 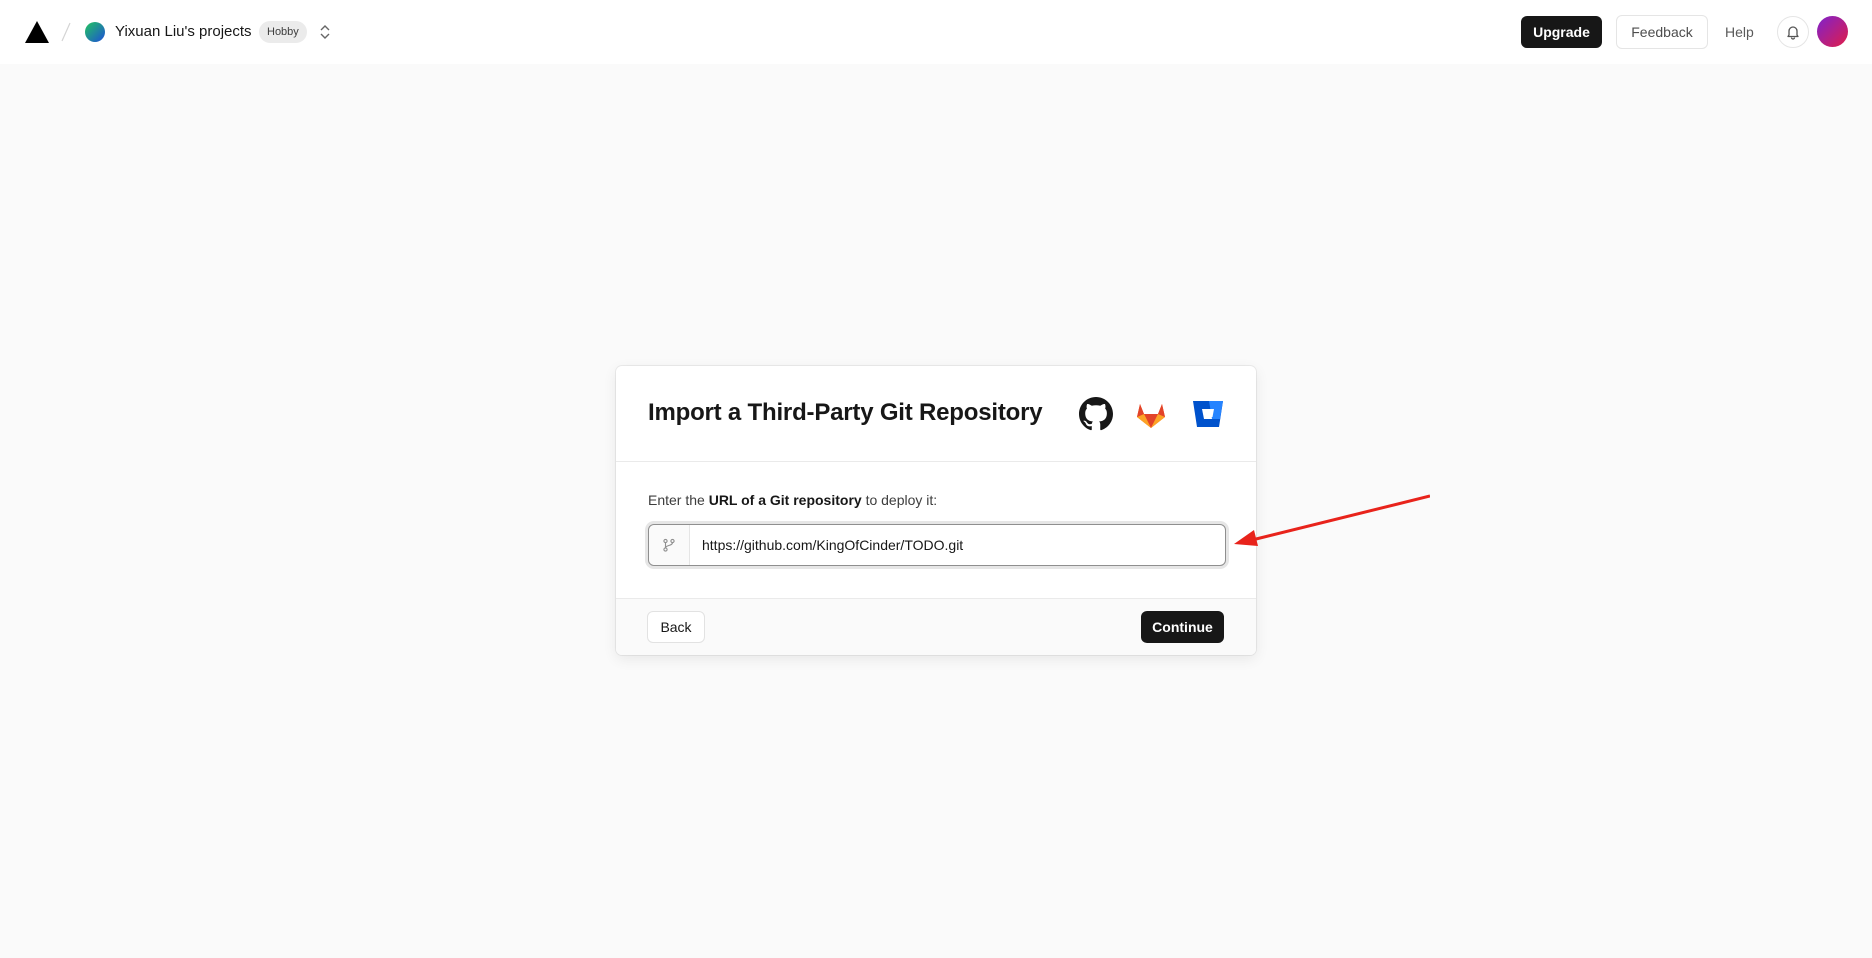 What do you see at coordinates (325, 32) in the screenshot?
I see `chevron-up-down-icon` at bounding box center [325, 32].